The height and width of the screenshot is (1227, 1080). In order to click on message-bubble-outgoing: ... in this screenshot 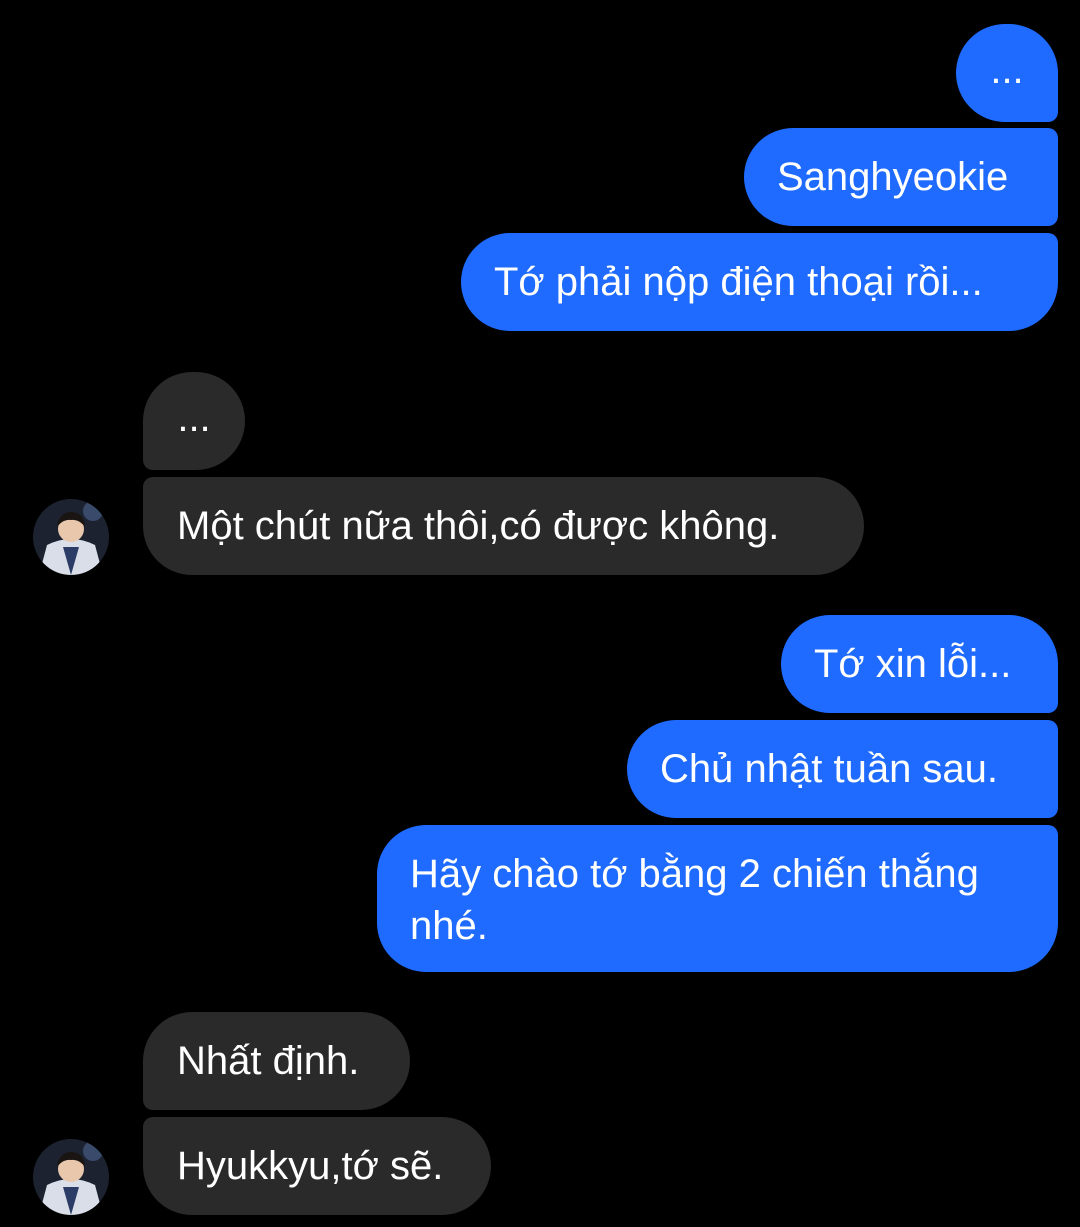, I will do `click(1007, 73)`.